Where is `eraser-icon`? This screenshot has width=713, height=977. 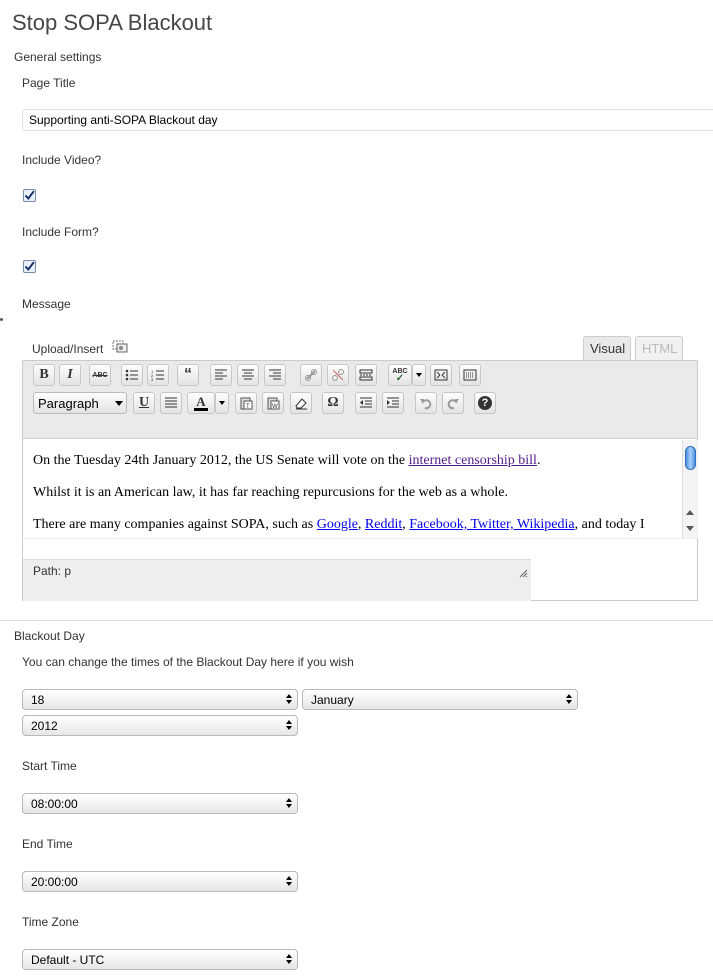 eraser-icon is located at coordinates (301, 404).